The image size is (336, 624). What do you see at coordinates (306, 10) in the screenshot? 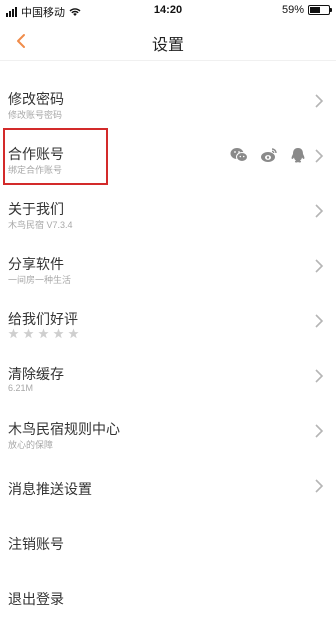
I see `status-bar-right: 59%` at bounding box center [306, 10].